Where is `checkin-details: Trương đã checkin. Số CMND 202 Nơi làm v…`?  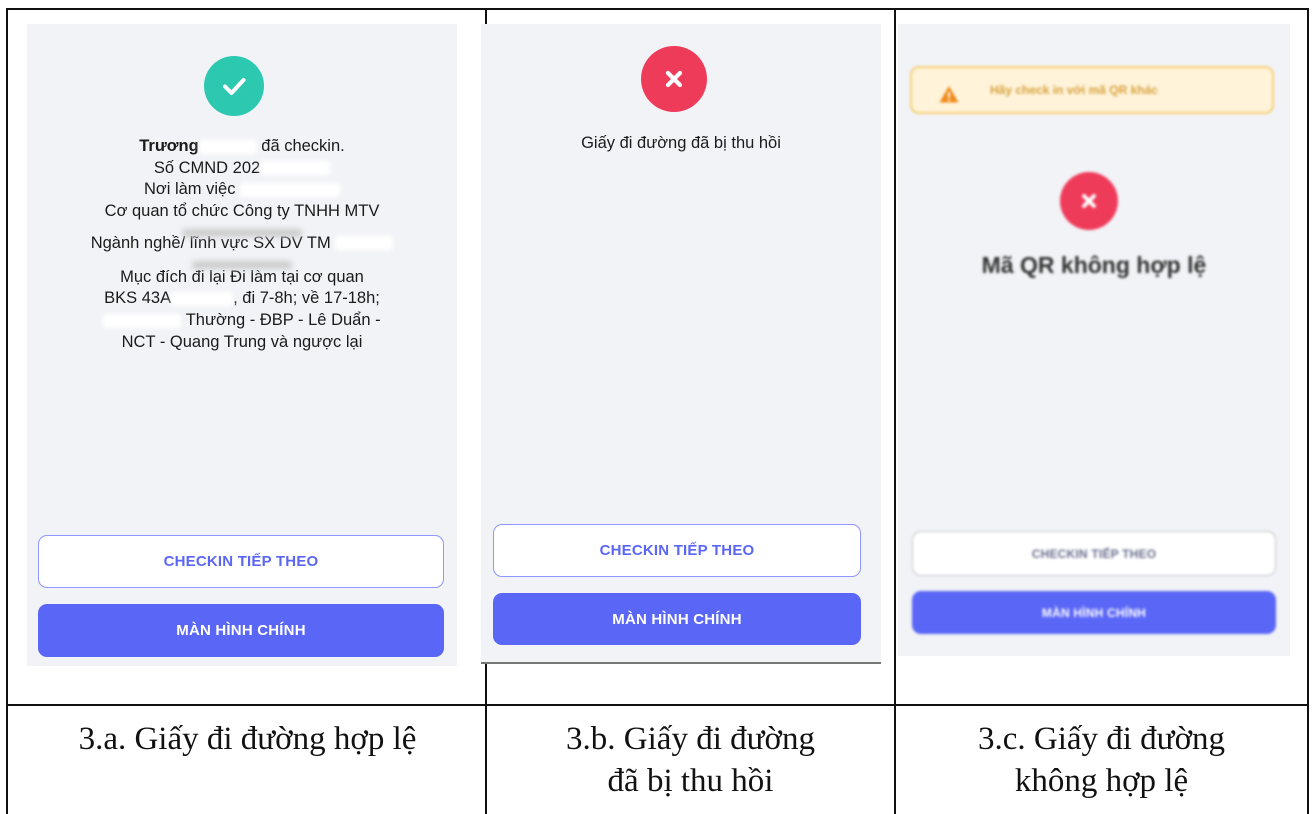
checkin-details: Trương đã checkin. Số CMND 202 Nơi làm v… is located at coordinates (242, 244).